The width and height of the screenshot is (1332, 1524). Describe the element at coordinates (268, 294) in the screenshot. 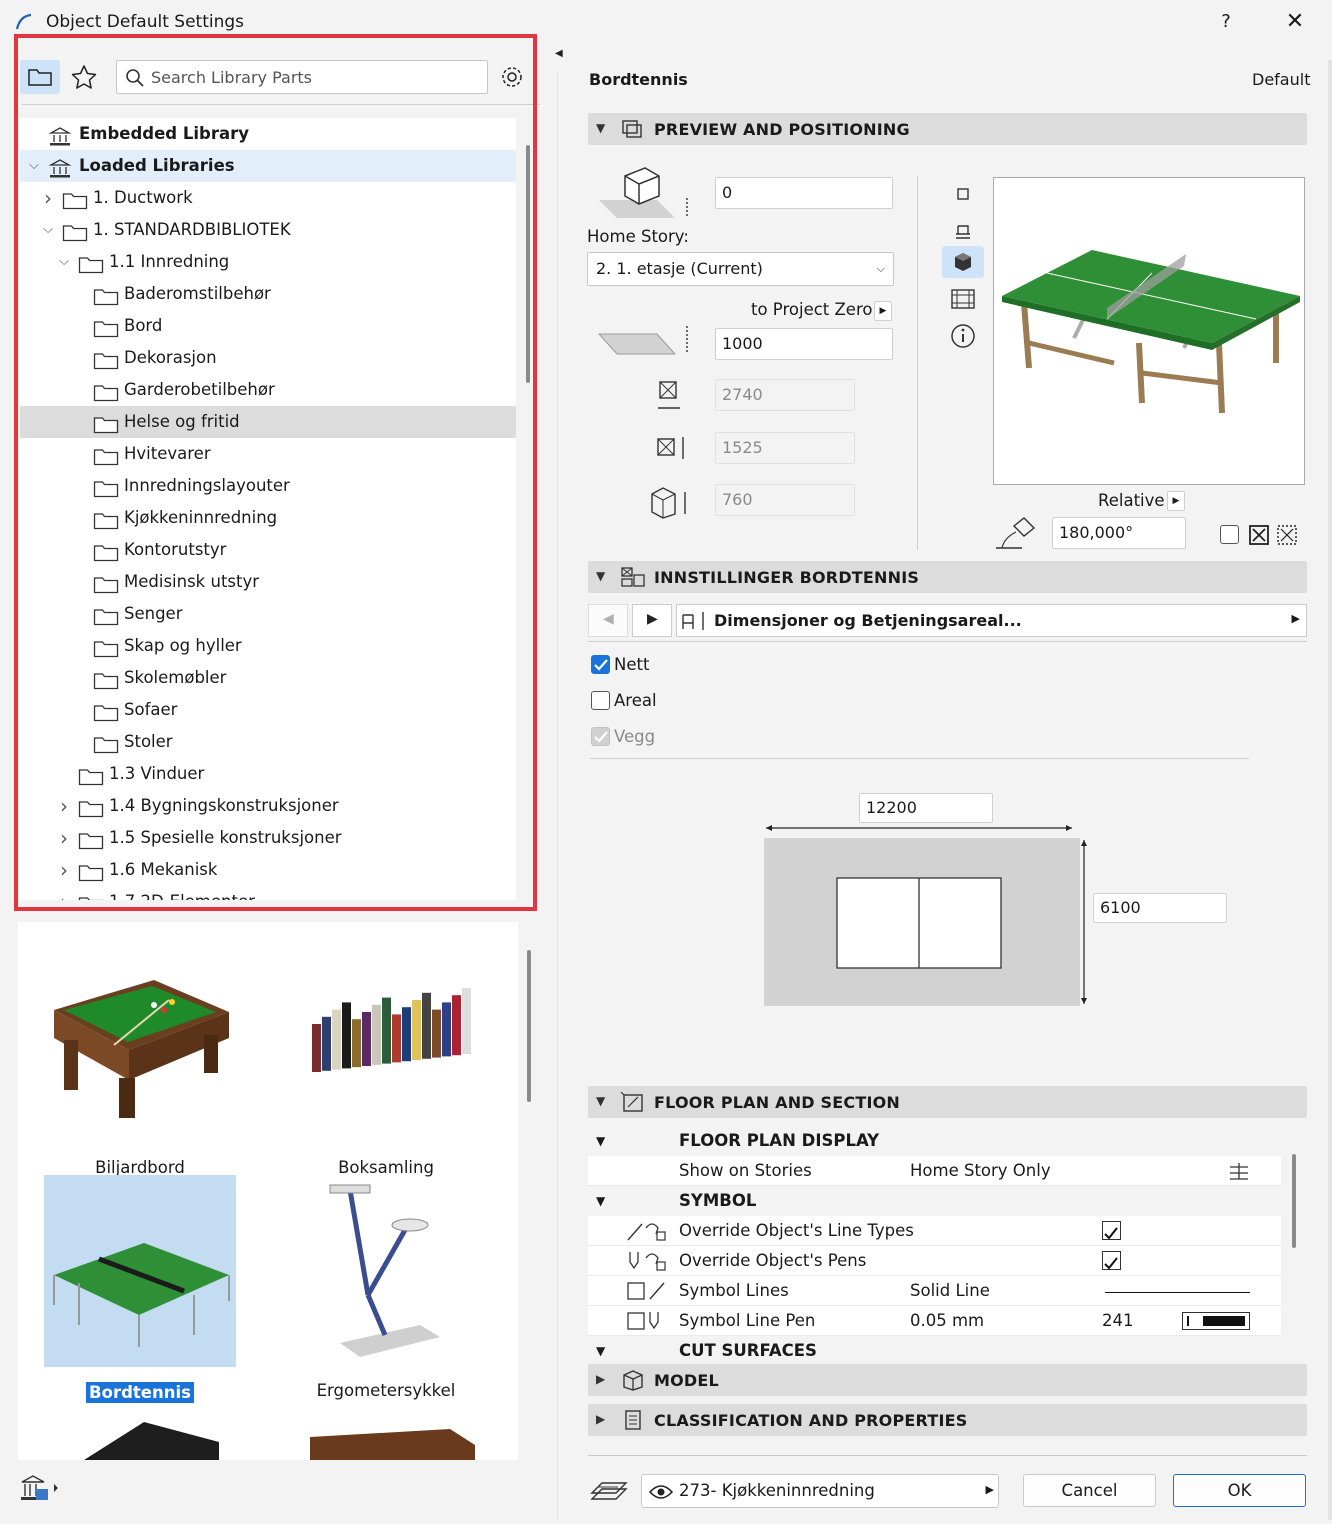

I see `tree-item: Baderomstilbehør` at that location.